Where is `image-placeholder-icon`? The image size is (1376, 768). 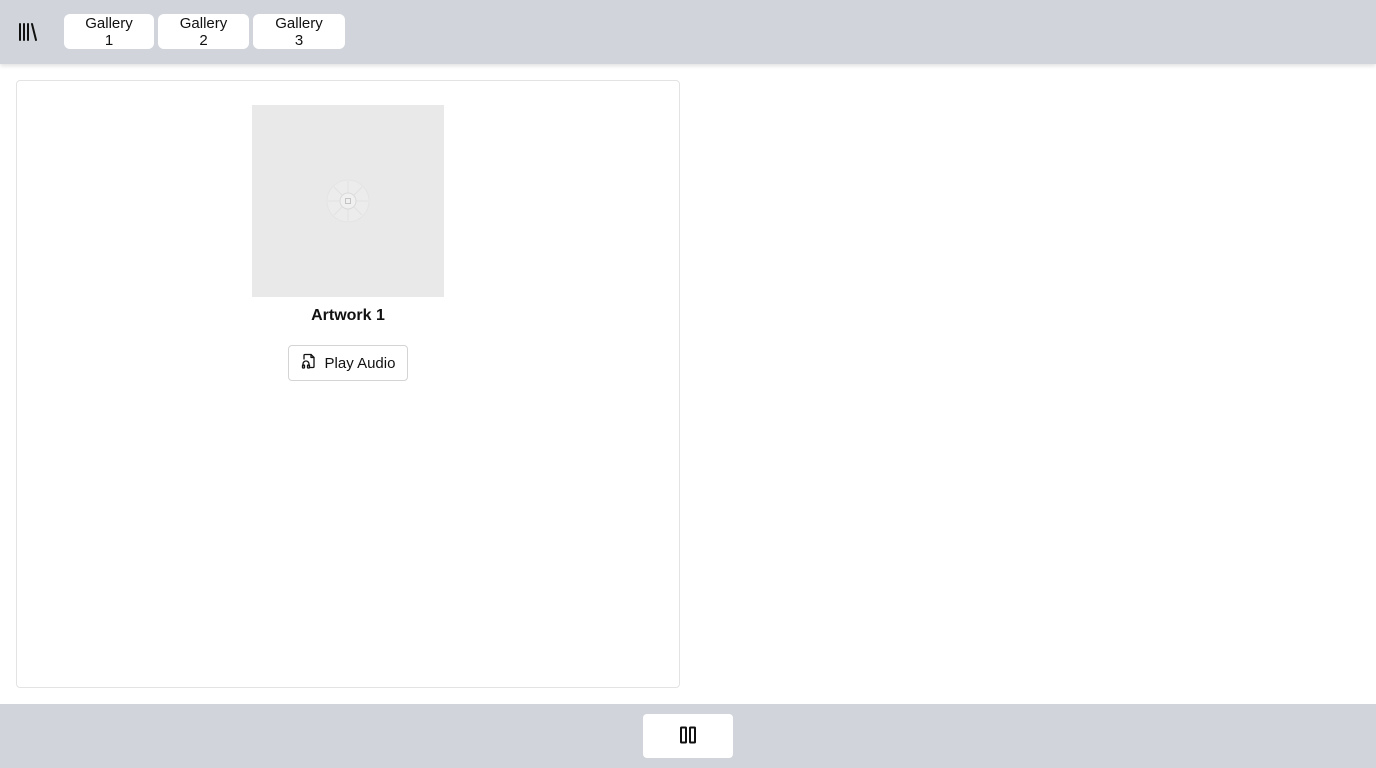
image-placeholder-icon is located at coordinates (348, 201).